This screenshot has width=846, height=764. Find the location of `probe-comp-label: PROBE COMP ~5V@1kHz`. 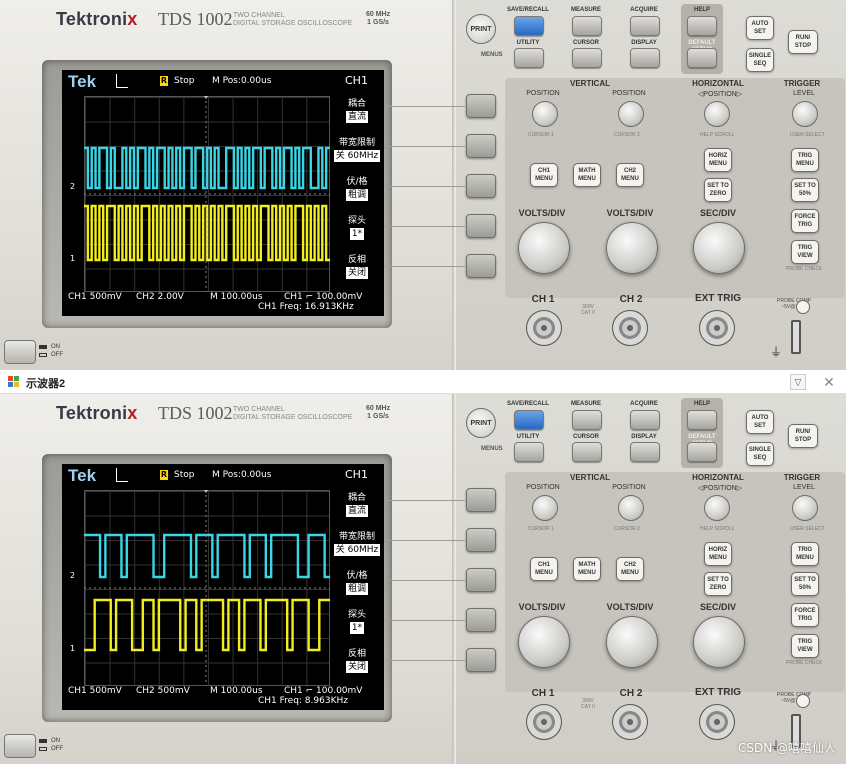

probe-comp-label: PROBE COMP ~5V@1kHz is located at coordinates (794, 698).